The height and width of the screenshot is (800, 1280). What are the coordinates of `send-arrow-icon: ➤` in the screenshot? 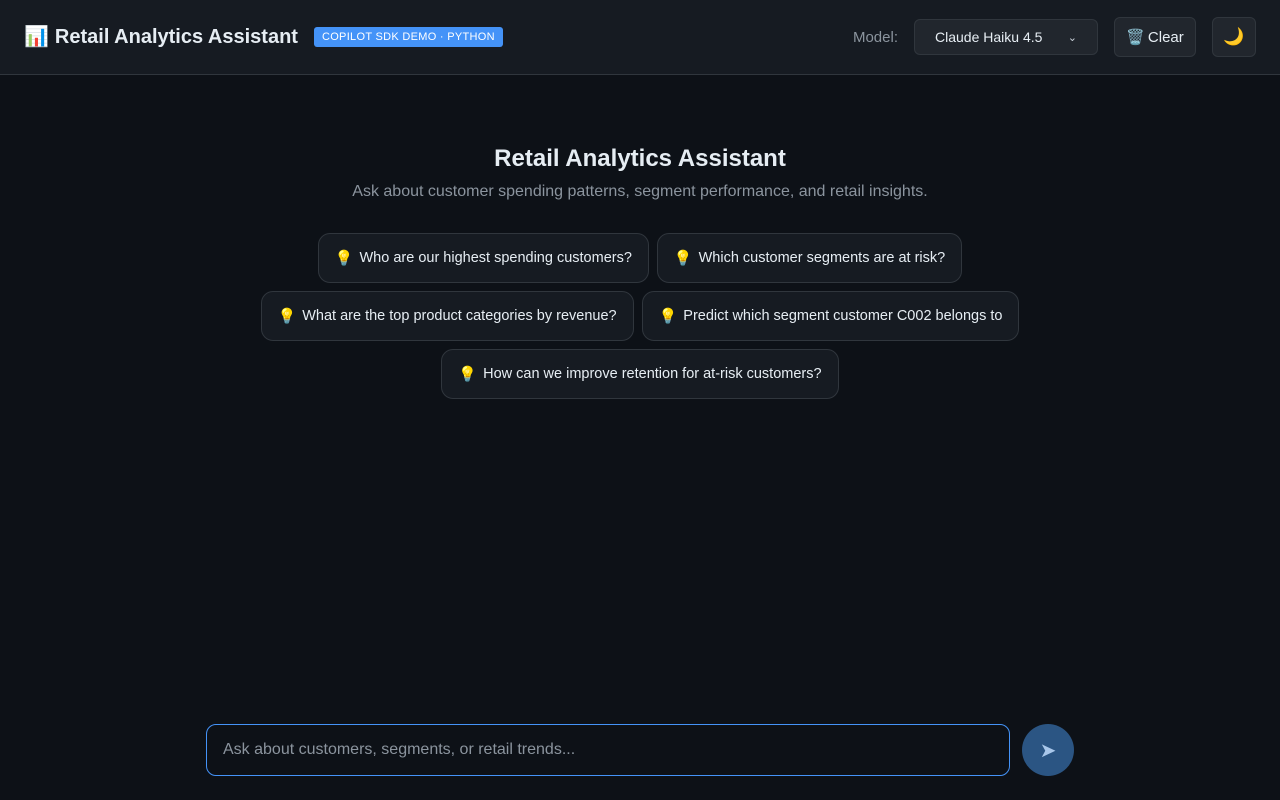 It's located at (1048, 750).